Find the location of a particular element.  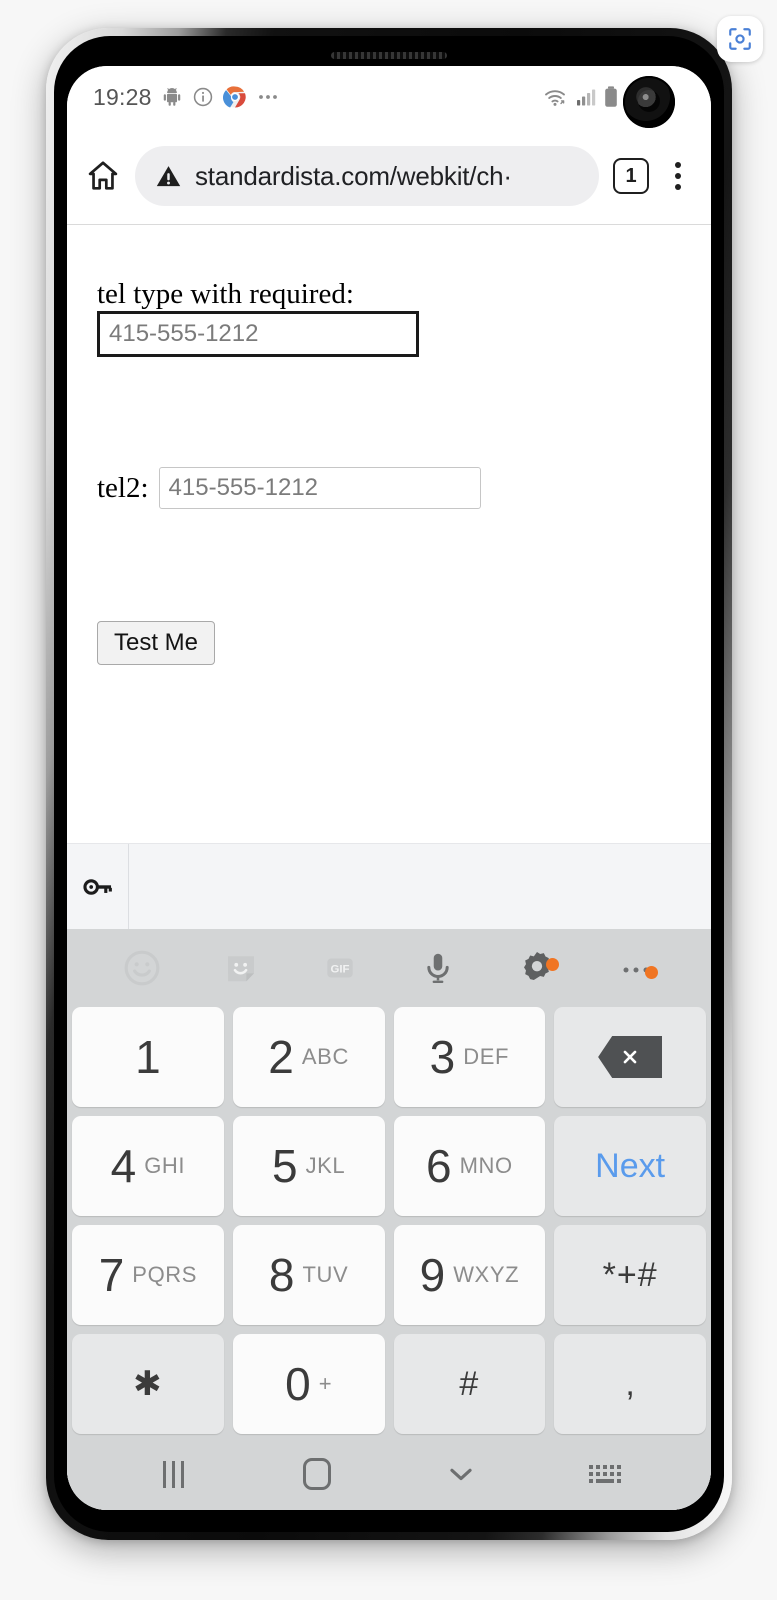

key-3: 3 DEF is located at coordinates (469, 1057).